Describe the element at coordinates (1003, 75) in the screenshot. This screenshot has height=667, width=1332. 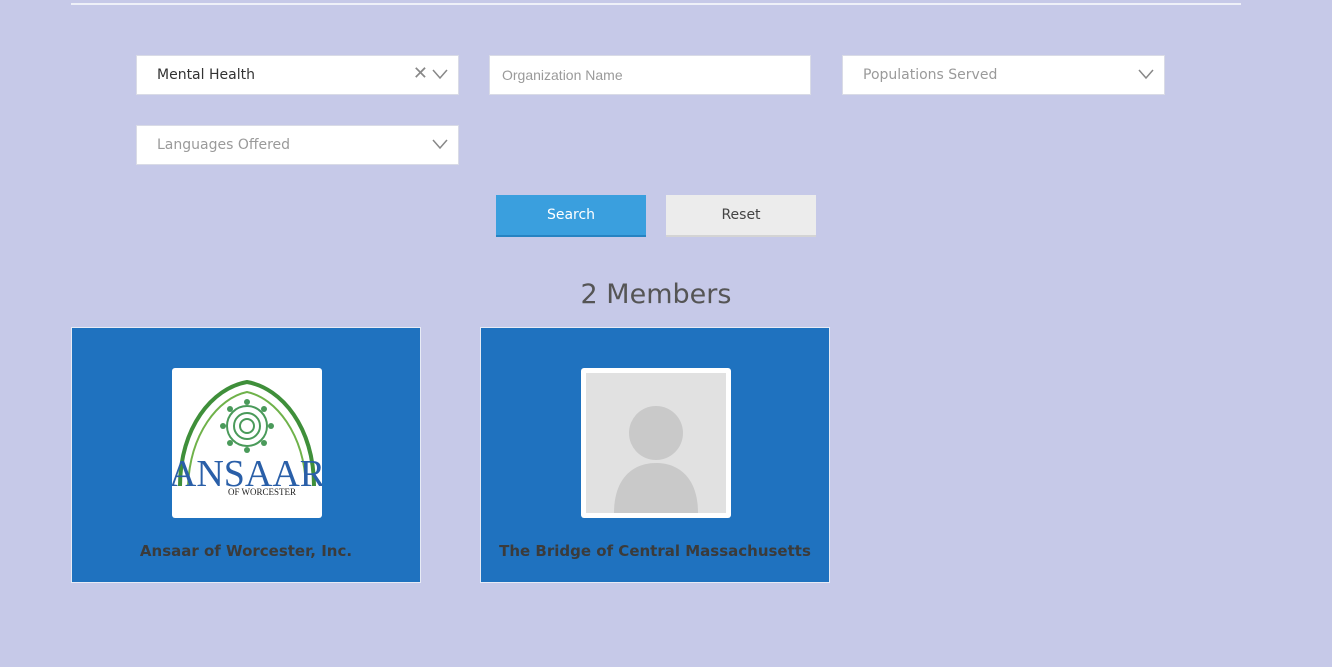
I see `populations-served-select: Populations Served` at that location.